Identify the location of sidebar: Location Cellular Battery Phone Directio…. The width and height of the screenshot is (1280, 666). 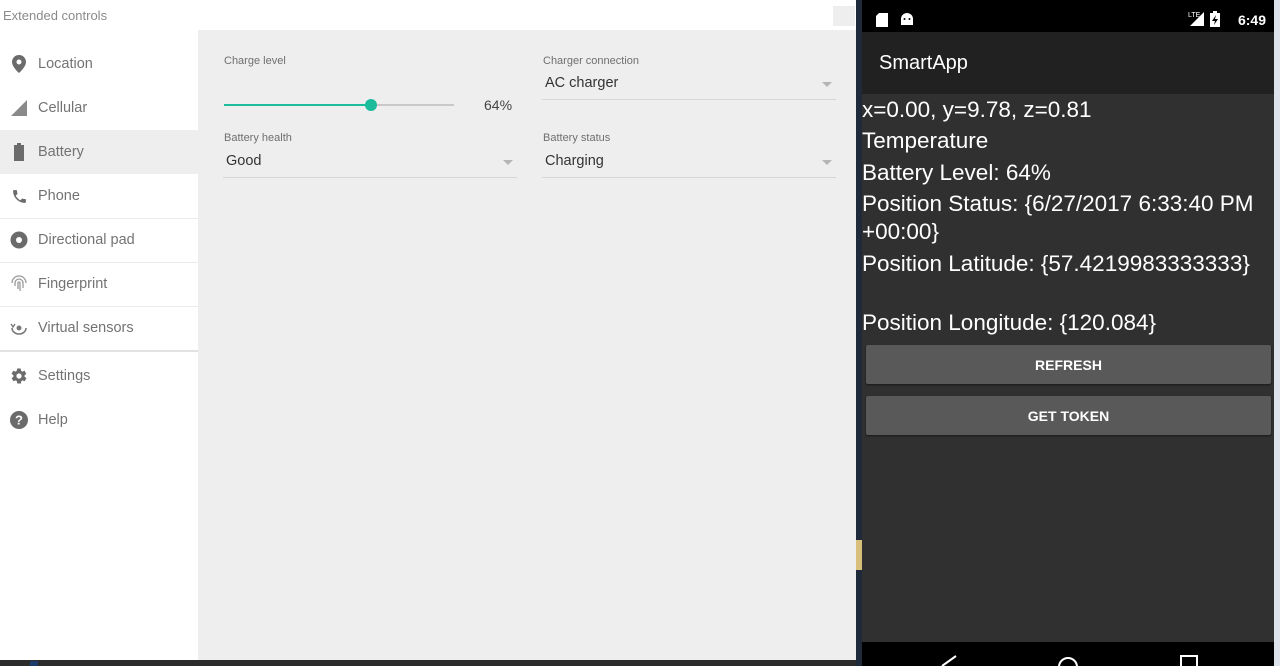
(99, 348).